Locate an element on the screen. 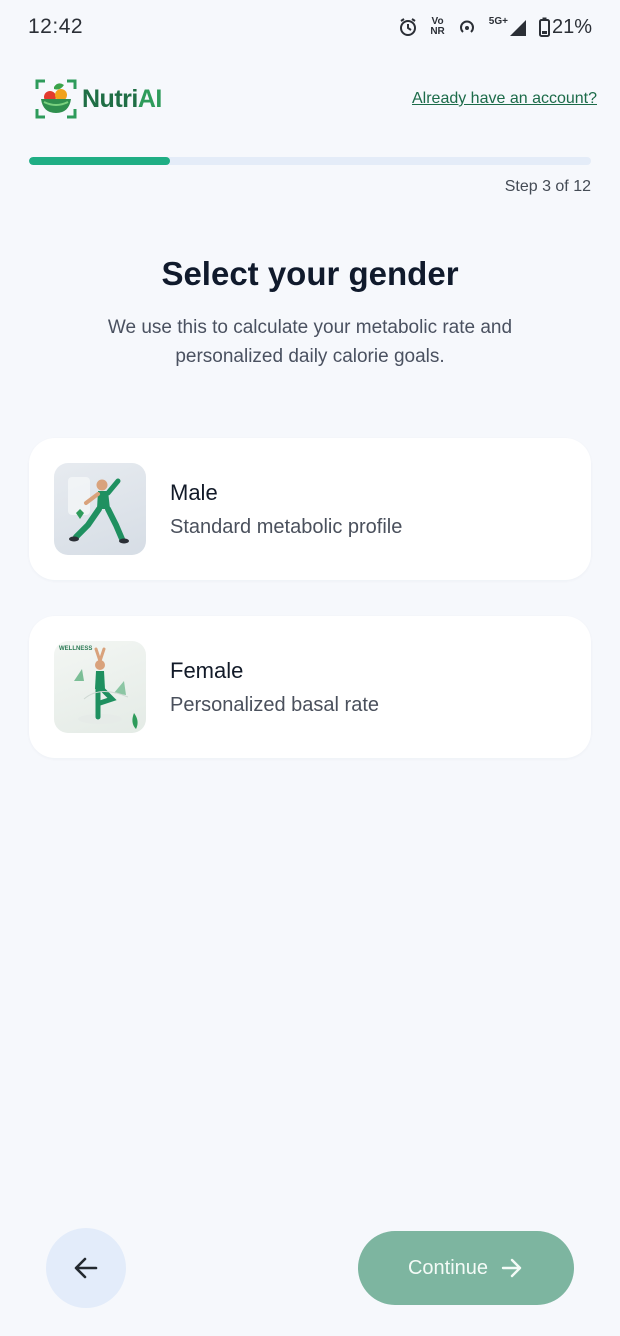 This screenshot has width=620, height=1336. volte-icon: Vo NR is located at coordinates (437, 27).